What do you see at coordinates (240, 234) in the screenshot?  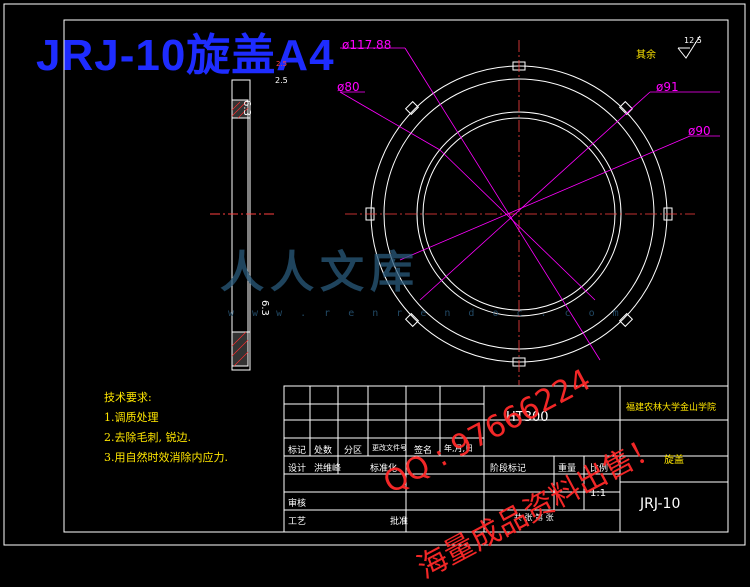 I see `side-view-hatch` at bounding box center [240, 234].